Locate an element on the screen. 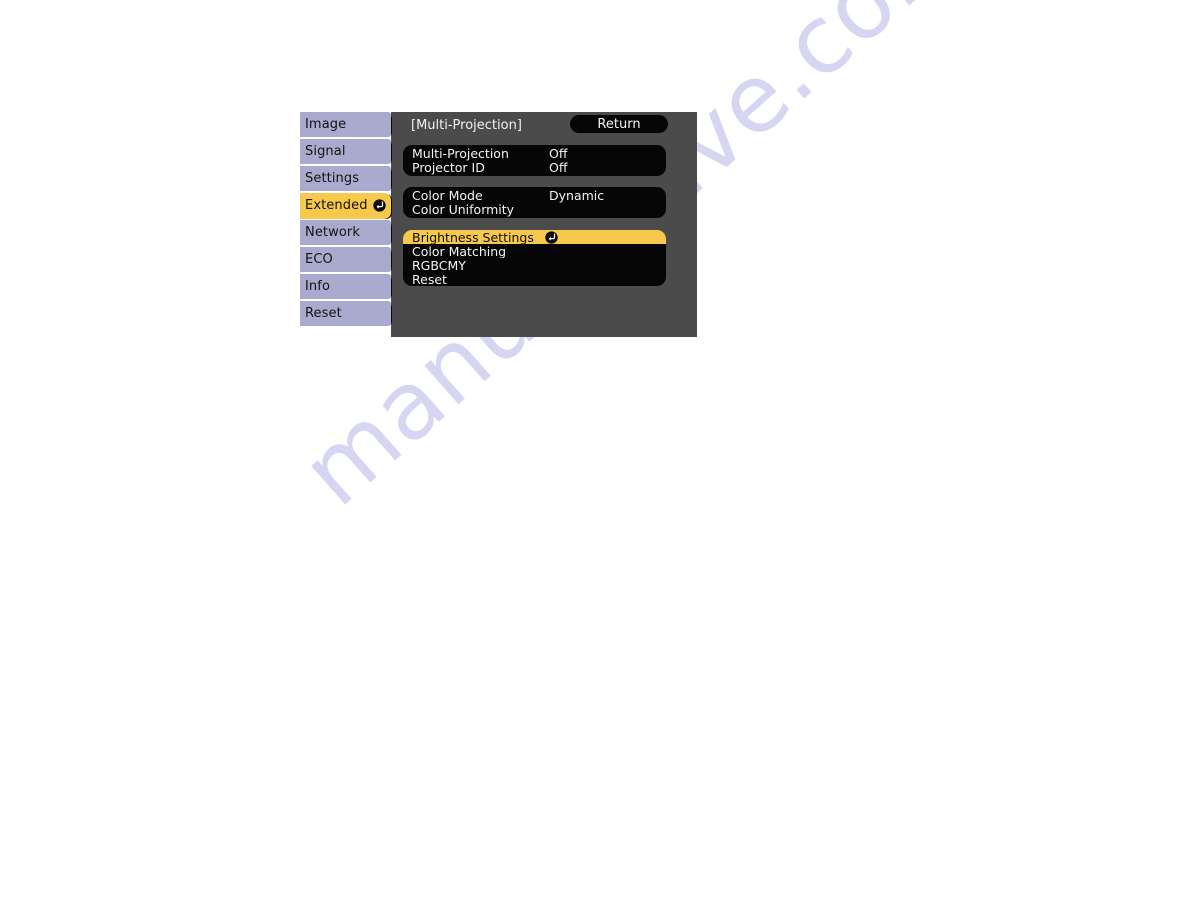 The height and width of the screenshot is (918, 1188). sidebar-item-label: ECO is located at coordinates (319, 259).